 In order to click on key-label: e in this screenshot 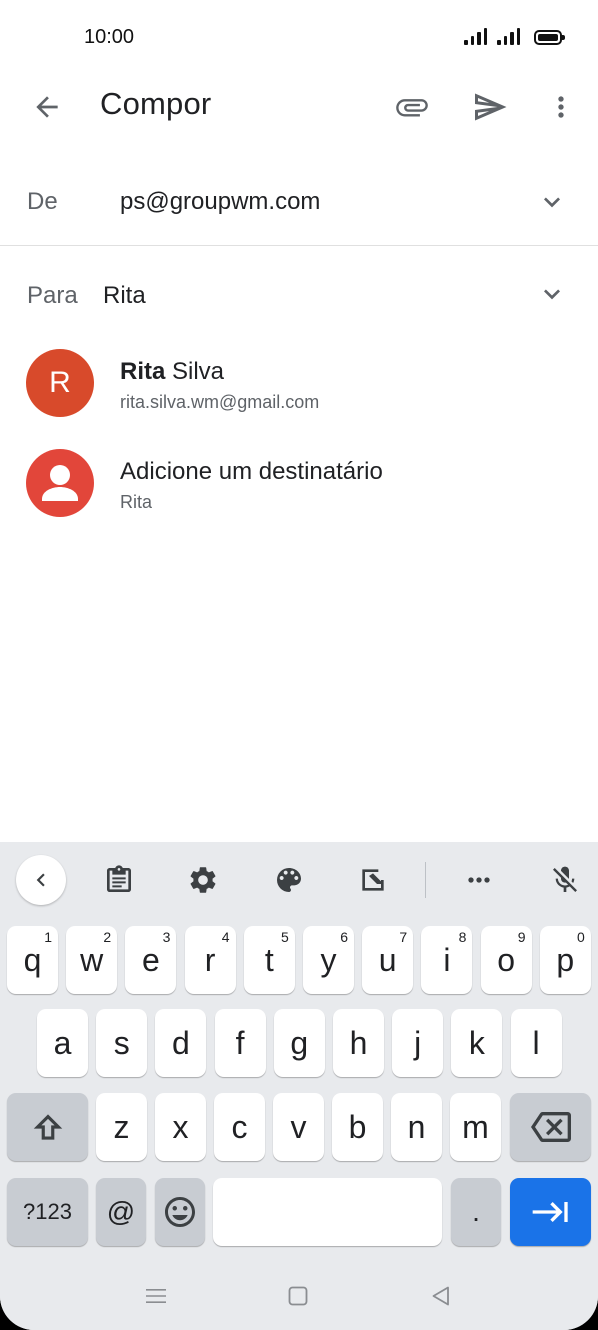, I will do `click(150, 959)`.